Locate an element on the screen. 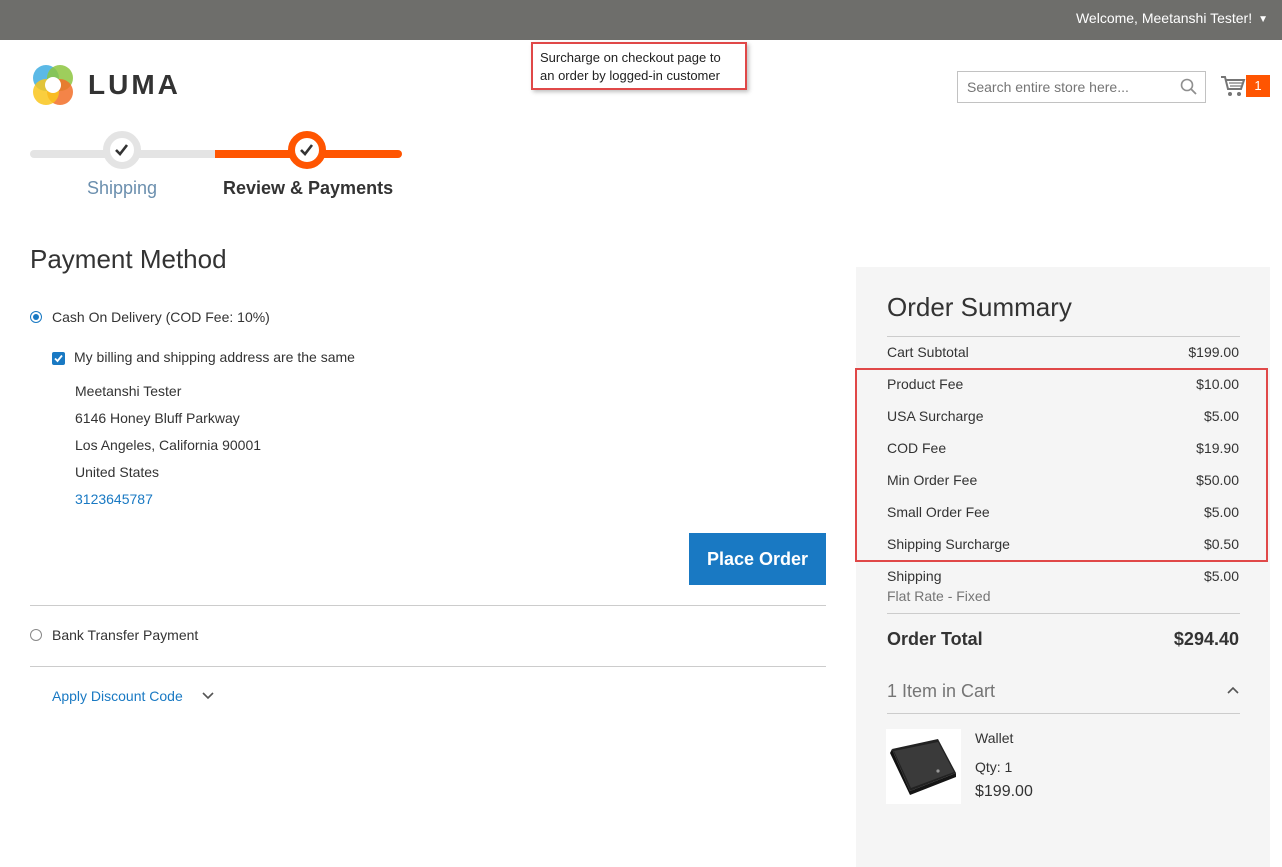 The image size is (1282, 867). chevron-down-icon is located at coordinates (208, 696).